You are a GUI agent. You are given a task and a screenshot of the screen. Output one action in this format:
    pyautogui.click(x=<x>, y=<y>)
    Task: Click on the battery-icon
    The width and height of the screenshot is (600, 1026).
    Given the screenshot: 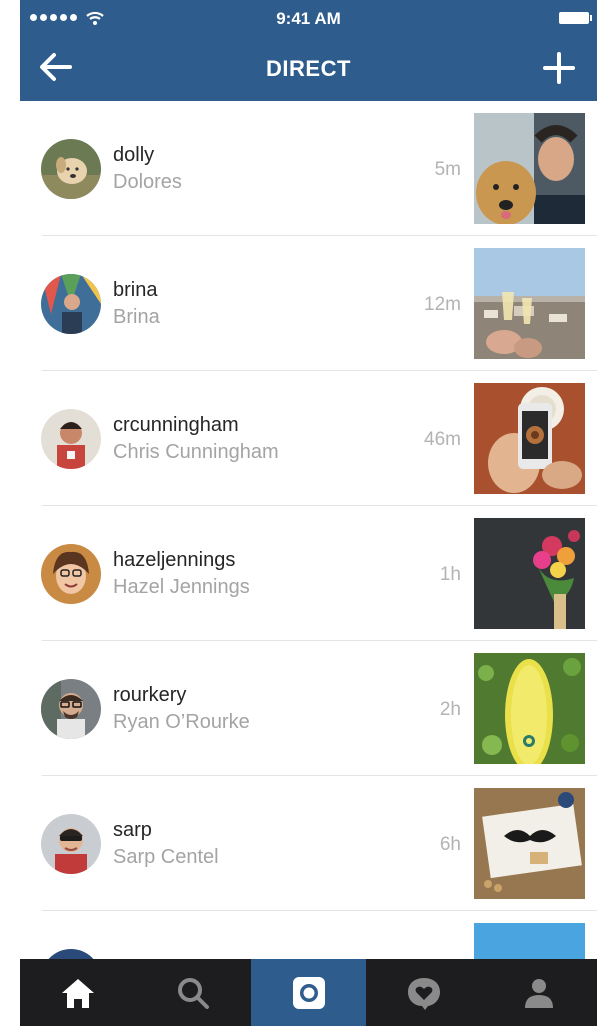 What is the action you would take?
    pyautogui.click(x=575, y=18)
    